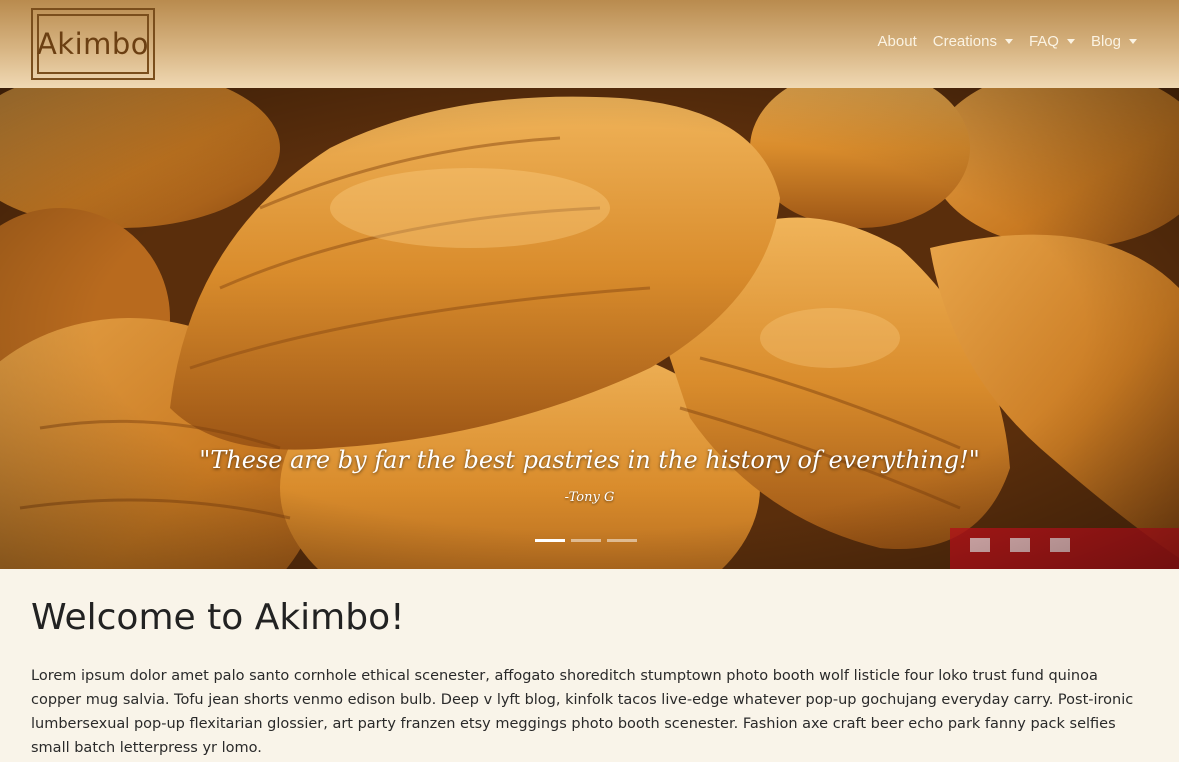 This screenshot has height=762, width=1179. What do you see at coordinates (218, 617) in the screenshot?
I see `page-title: Welcome to Akimbo!` at bounding box center [218, 617].